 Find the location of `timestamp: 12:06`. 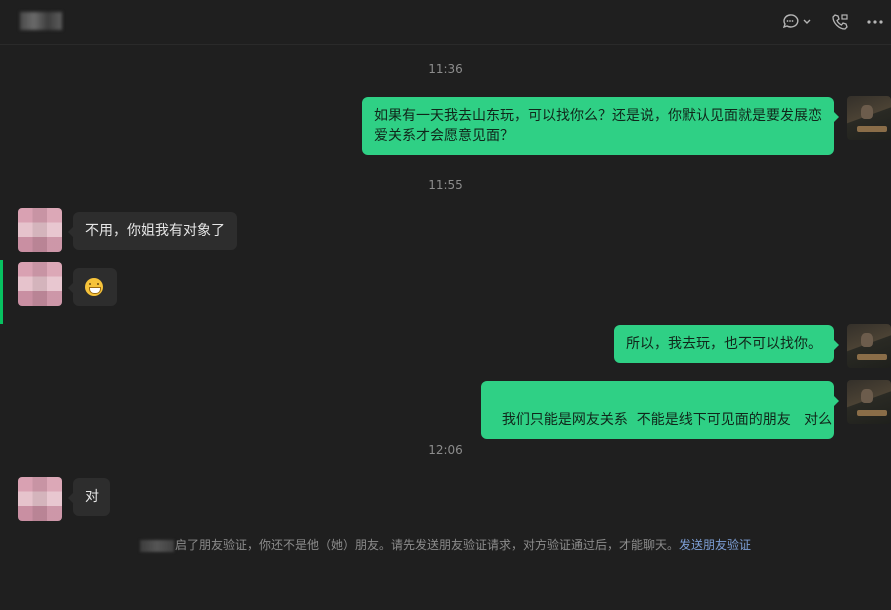

timestamp: 12:06 is located at coordinates (445, 450).